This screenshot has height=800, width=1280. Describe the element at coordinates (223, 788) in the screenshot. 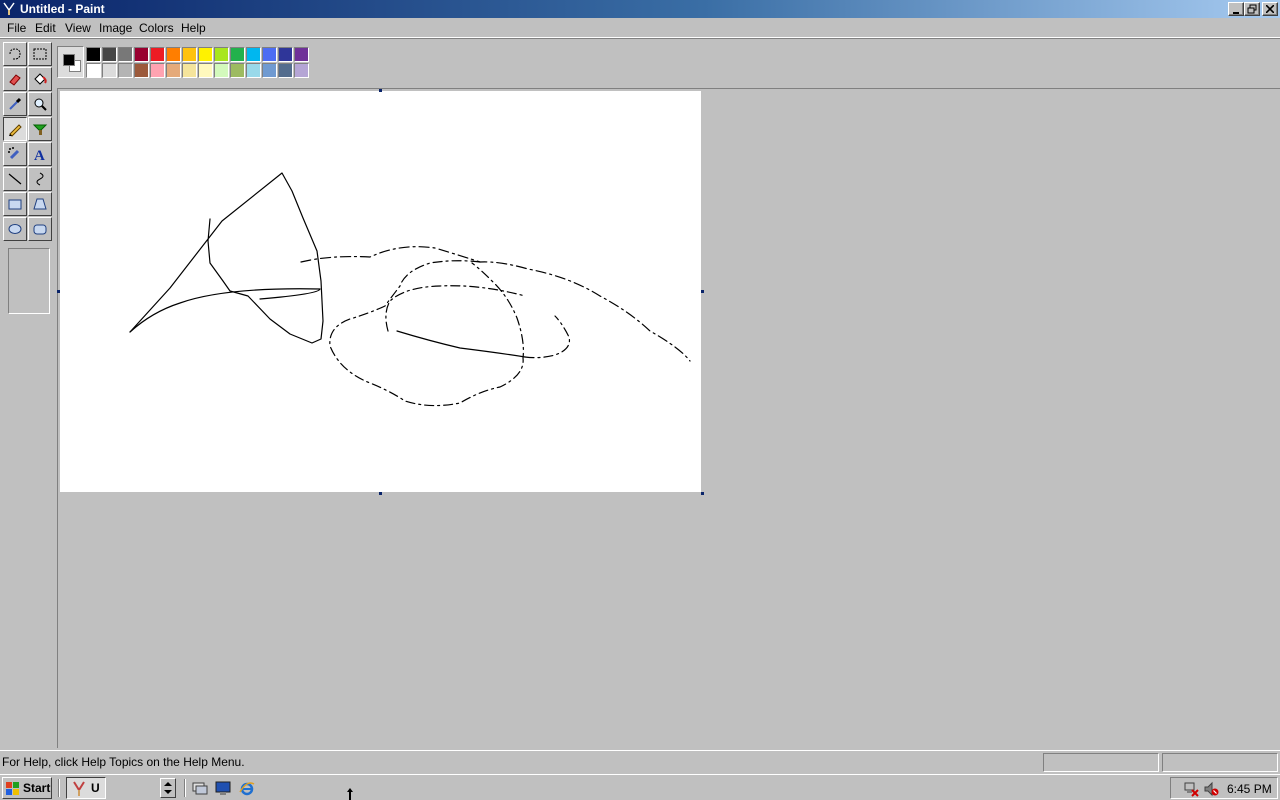

I see `desktop-computer-icon` at that location.